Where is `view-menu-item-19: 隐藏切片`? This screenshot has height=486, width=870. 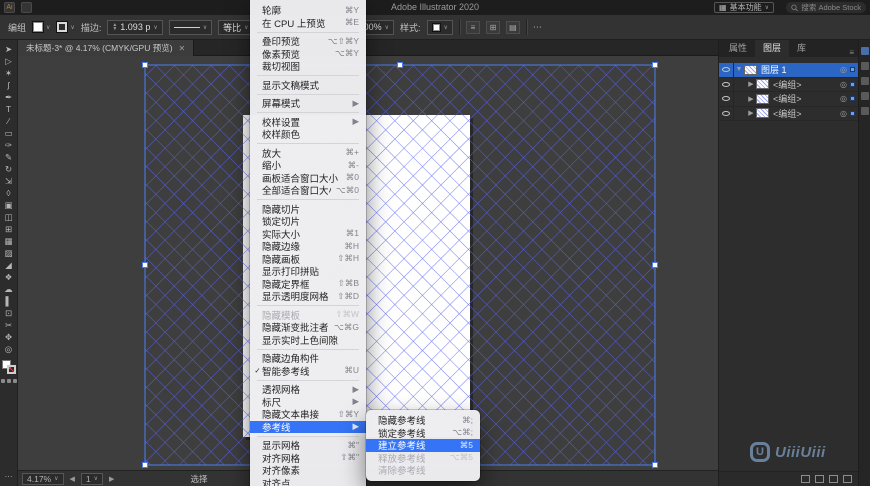 view-menu-item-19: 隐藏切片 is located at coordinates (308, 209).